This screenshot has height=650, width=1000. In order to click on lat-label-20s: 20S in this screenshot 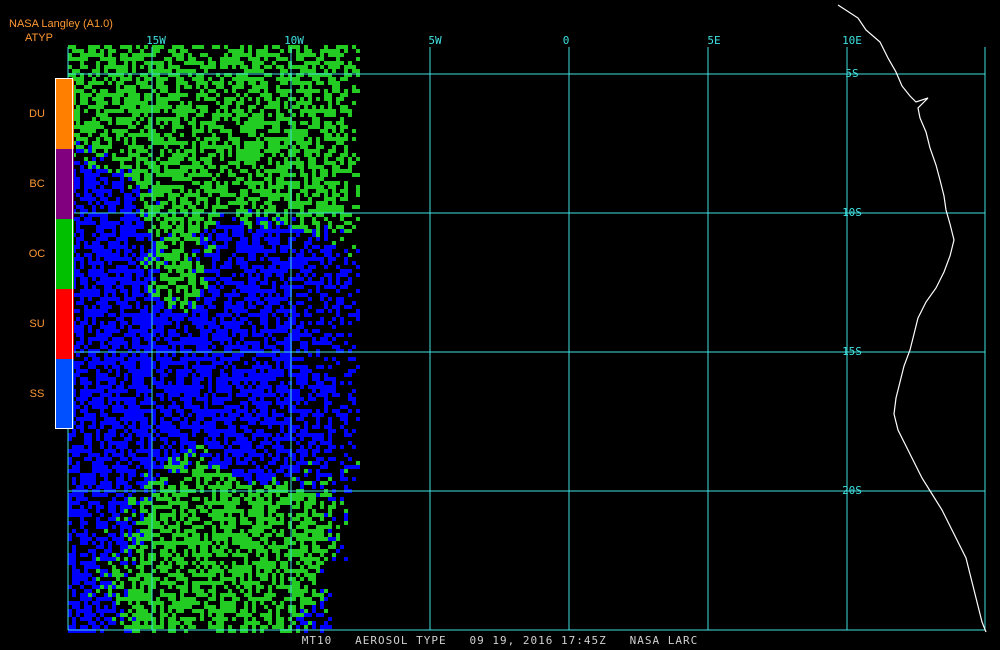, I will do `click(852, 490)`.